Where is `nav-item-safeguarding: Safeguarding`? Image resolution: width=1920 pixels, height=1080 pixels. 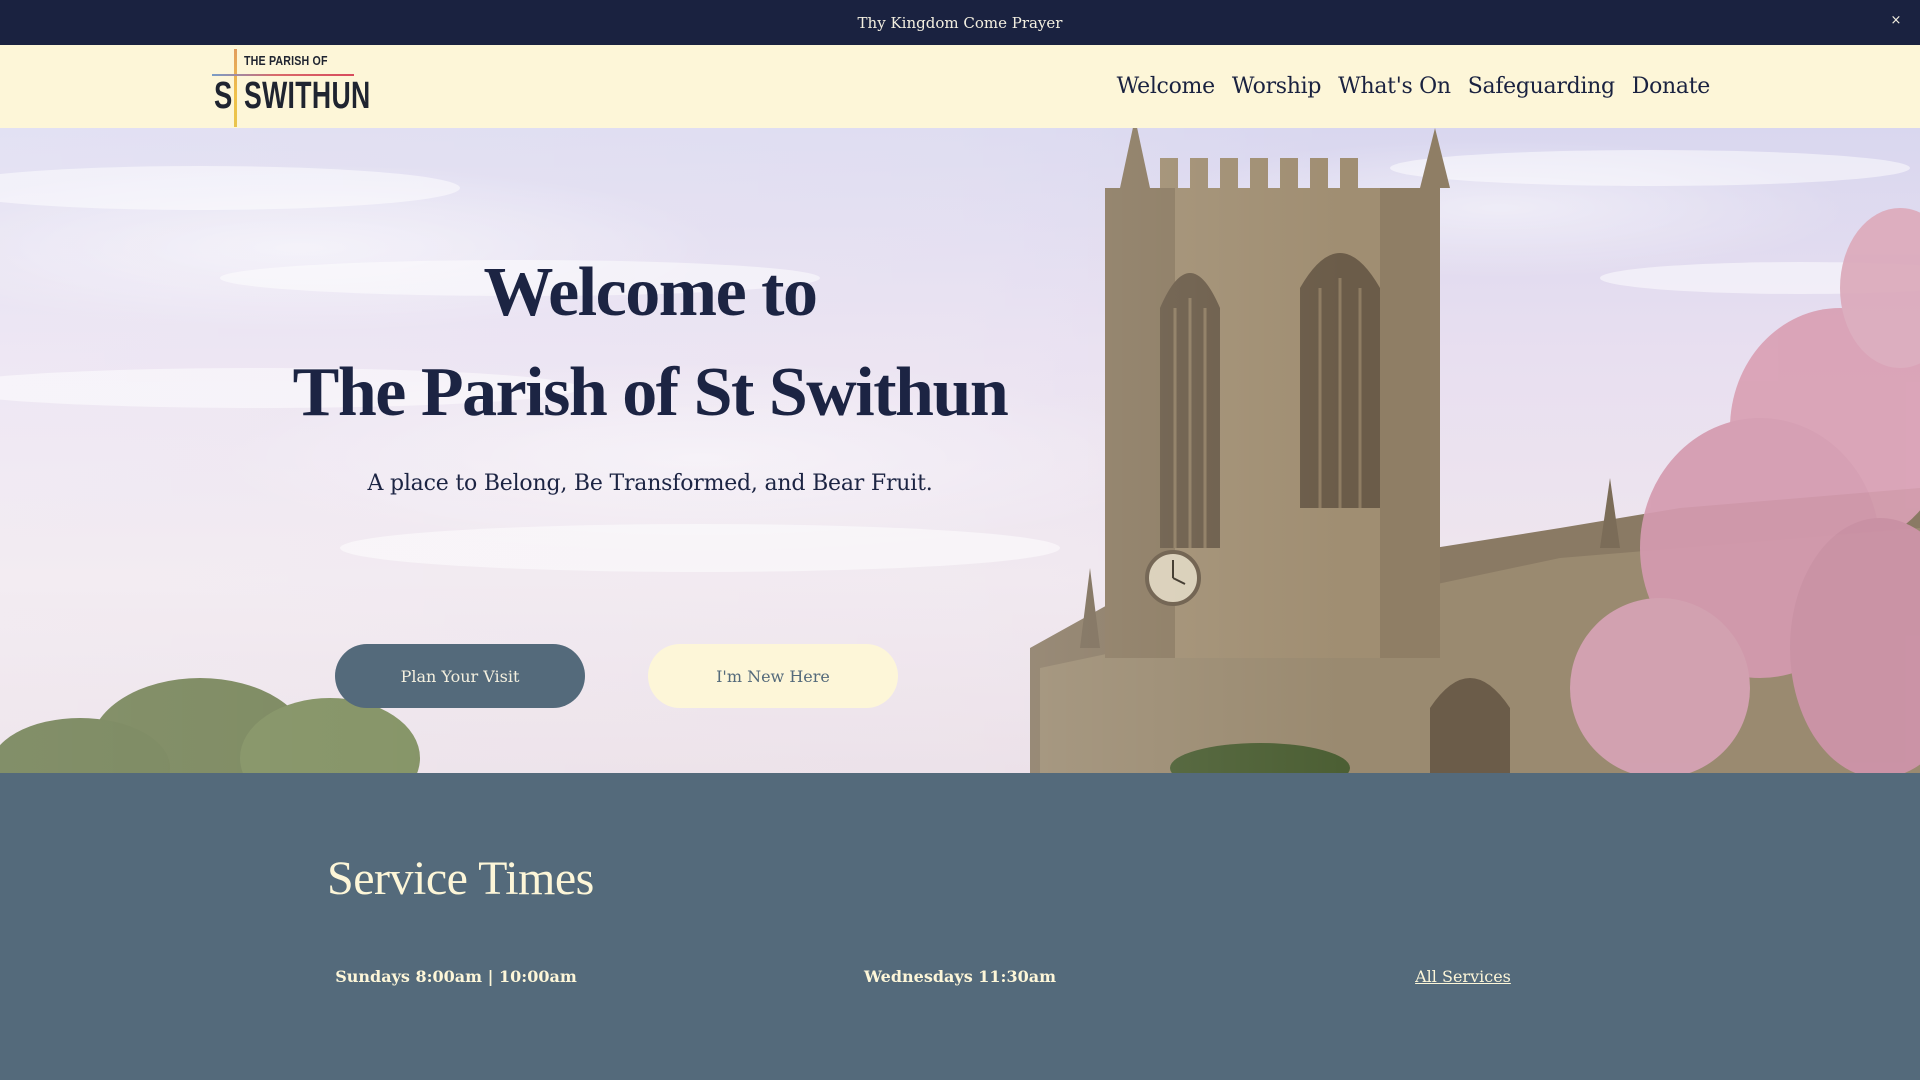 nav-item-safeguarding: Safeguarding is located at coordinates (1541, 86).